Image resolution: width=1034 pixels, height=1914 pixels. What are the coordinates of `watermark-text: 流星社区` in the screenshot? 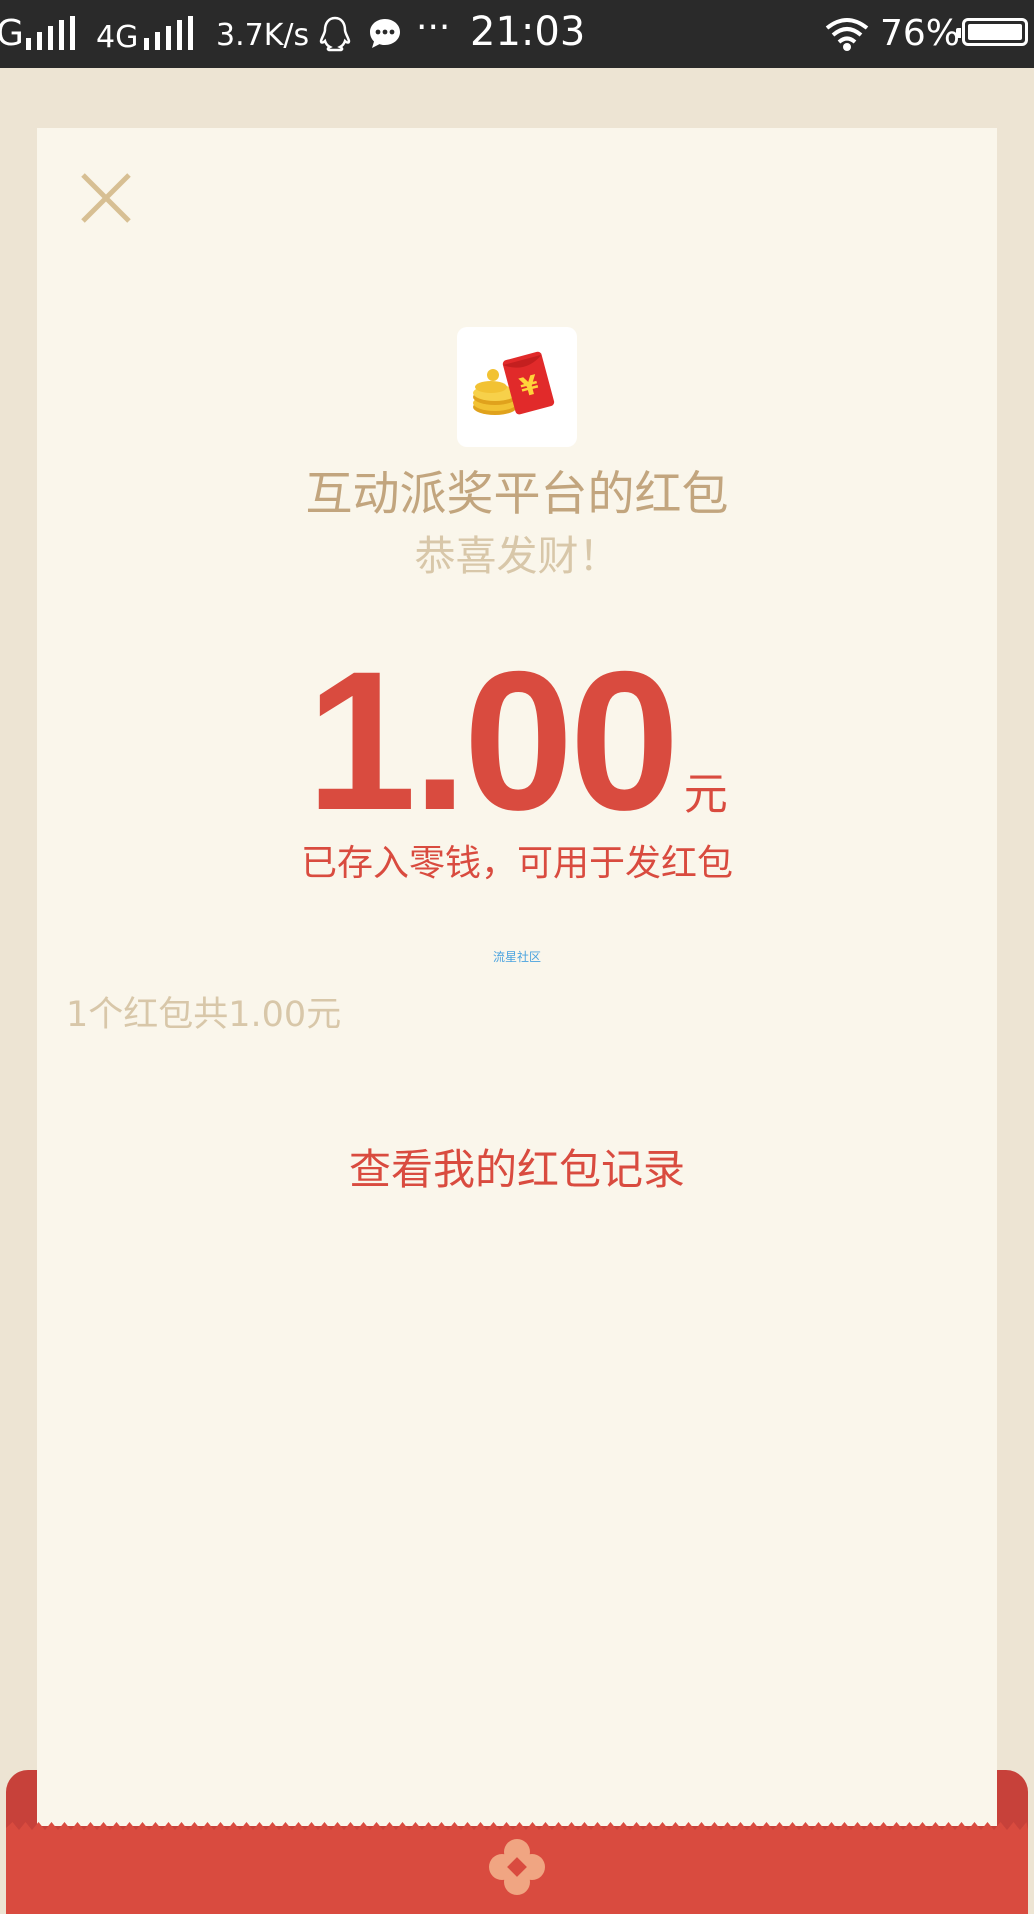 It's located at (516, 957).